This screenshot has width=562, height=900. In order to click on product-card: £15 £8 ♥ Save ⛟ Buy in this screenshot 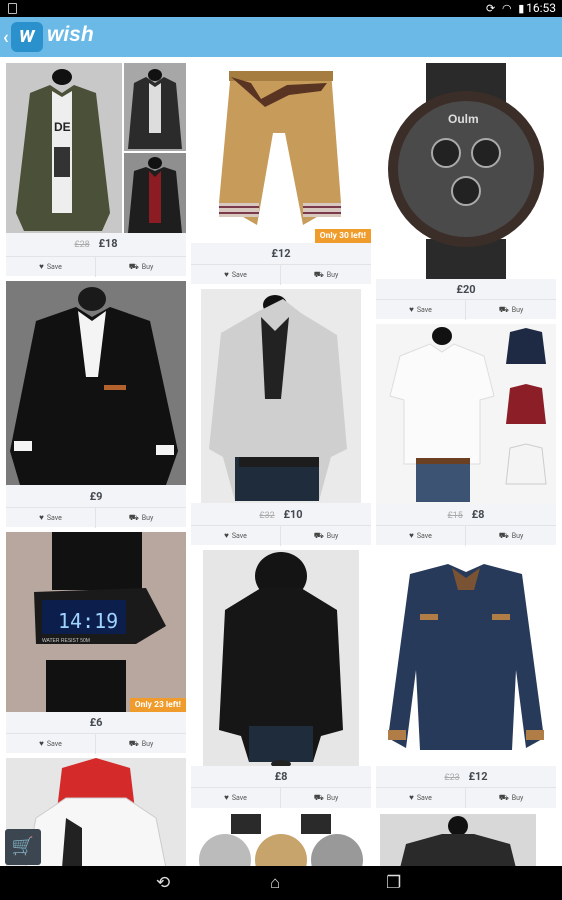, I will do `click(466, 435)`.